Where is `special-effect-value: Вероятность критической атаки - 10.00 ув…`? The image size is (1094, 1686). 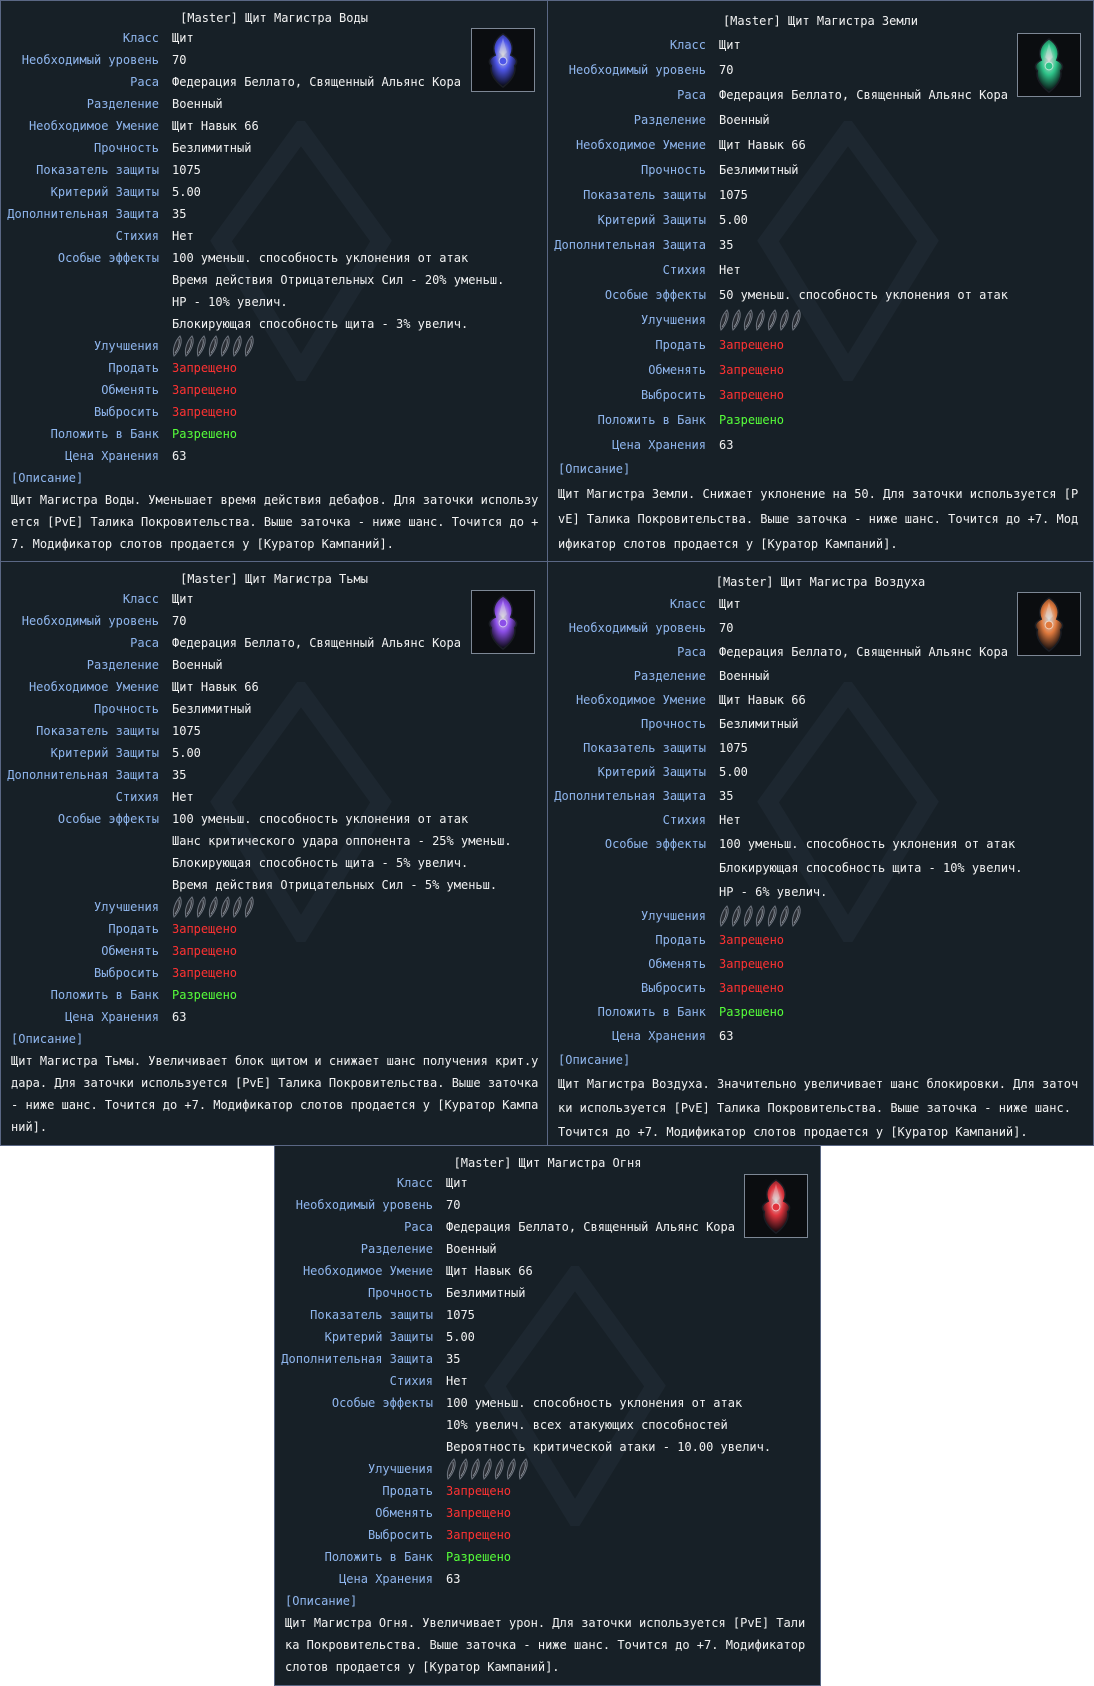
special-effect-value: Вероятность критической атаки - 10.00 ув… is located at coordinates (609, 1447).